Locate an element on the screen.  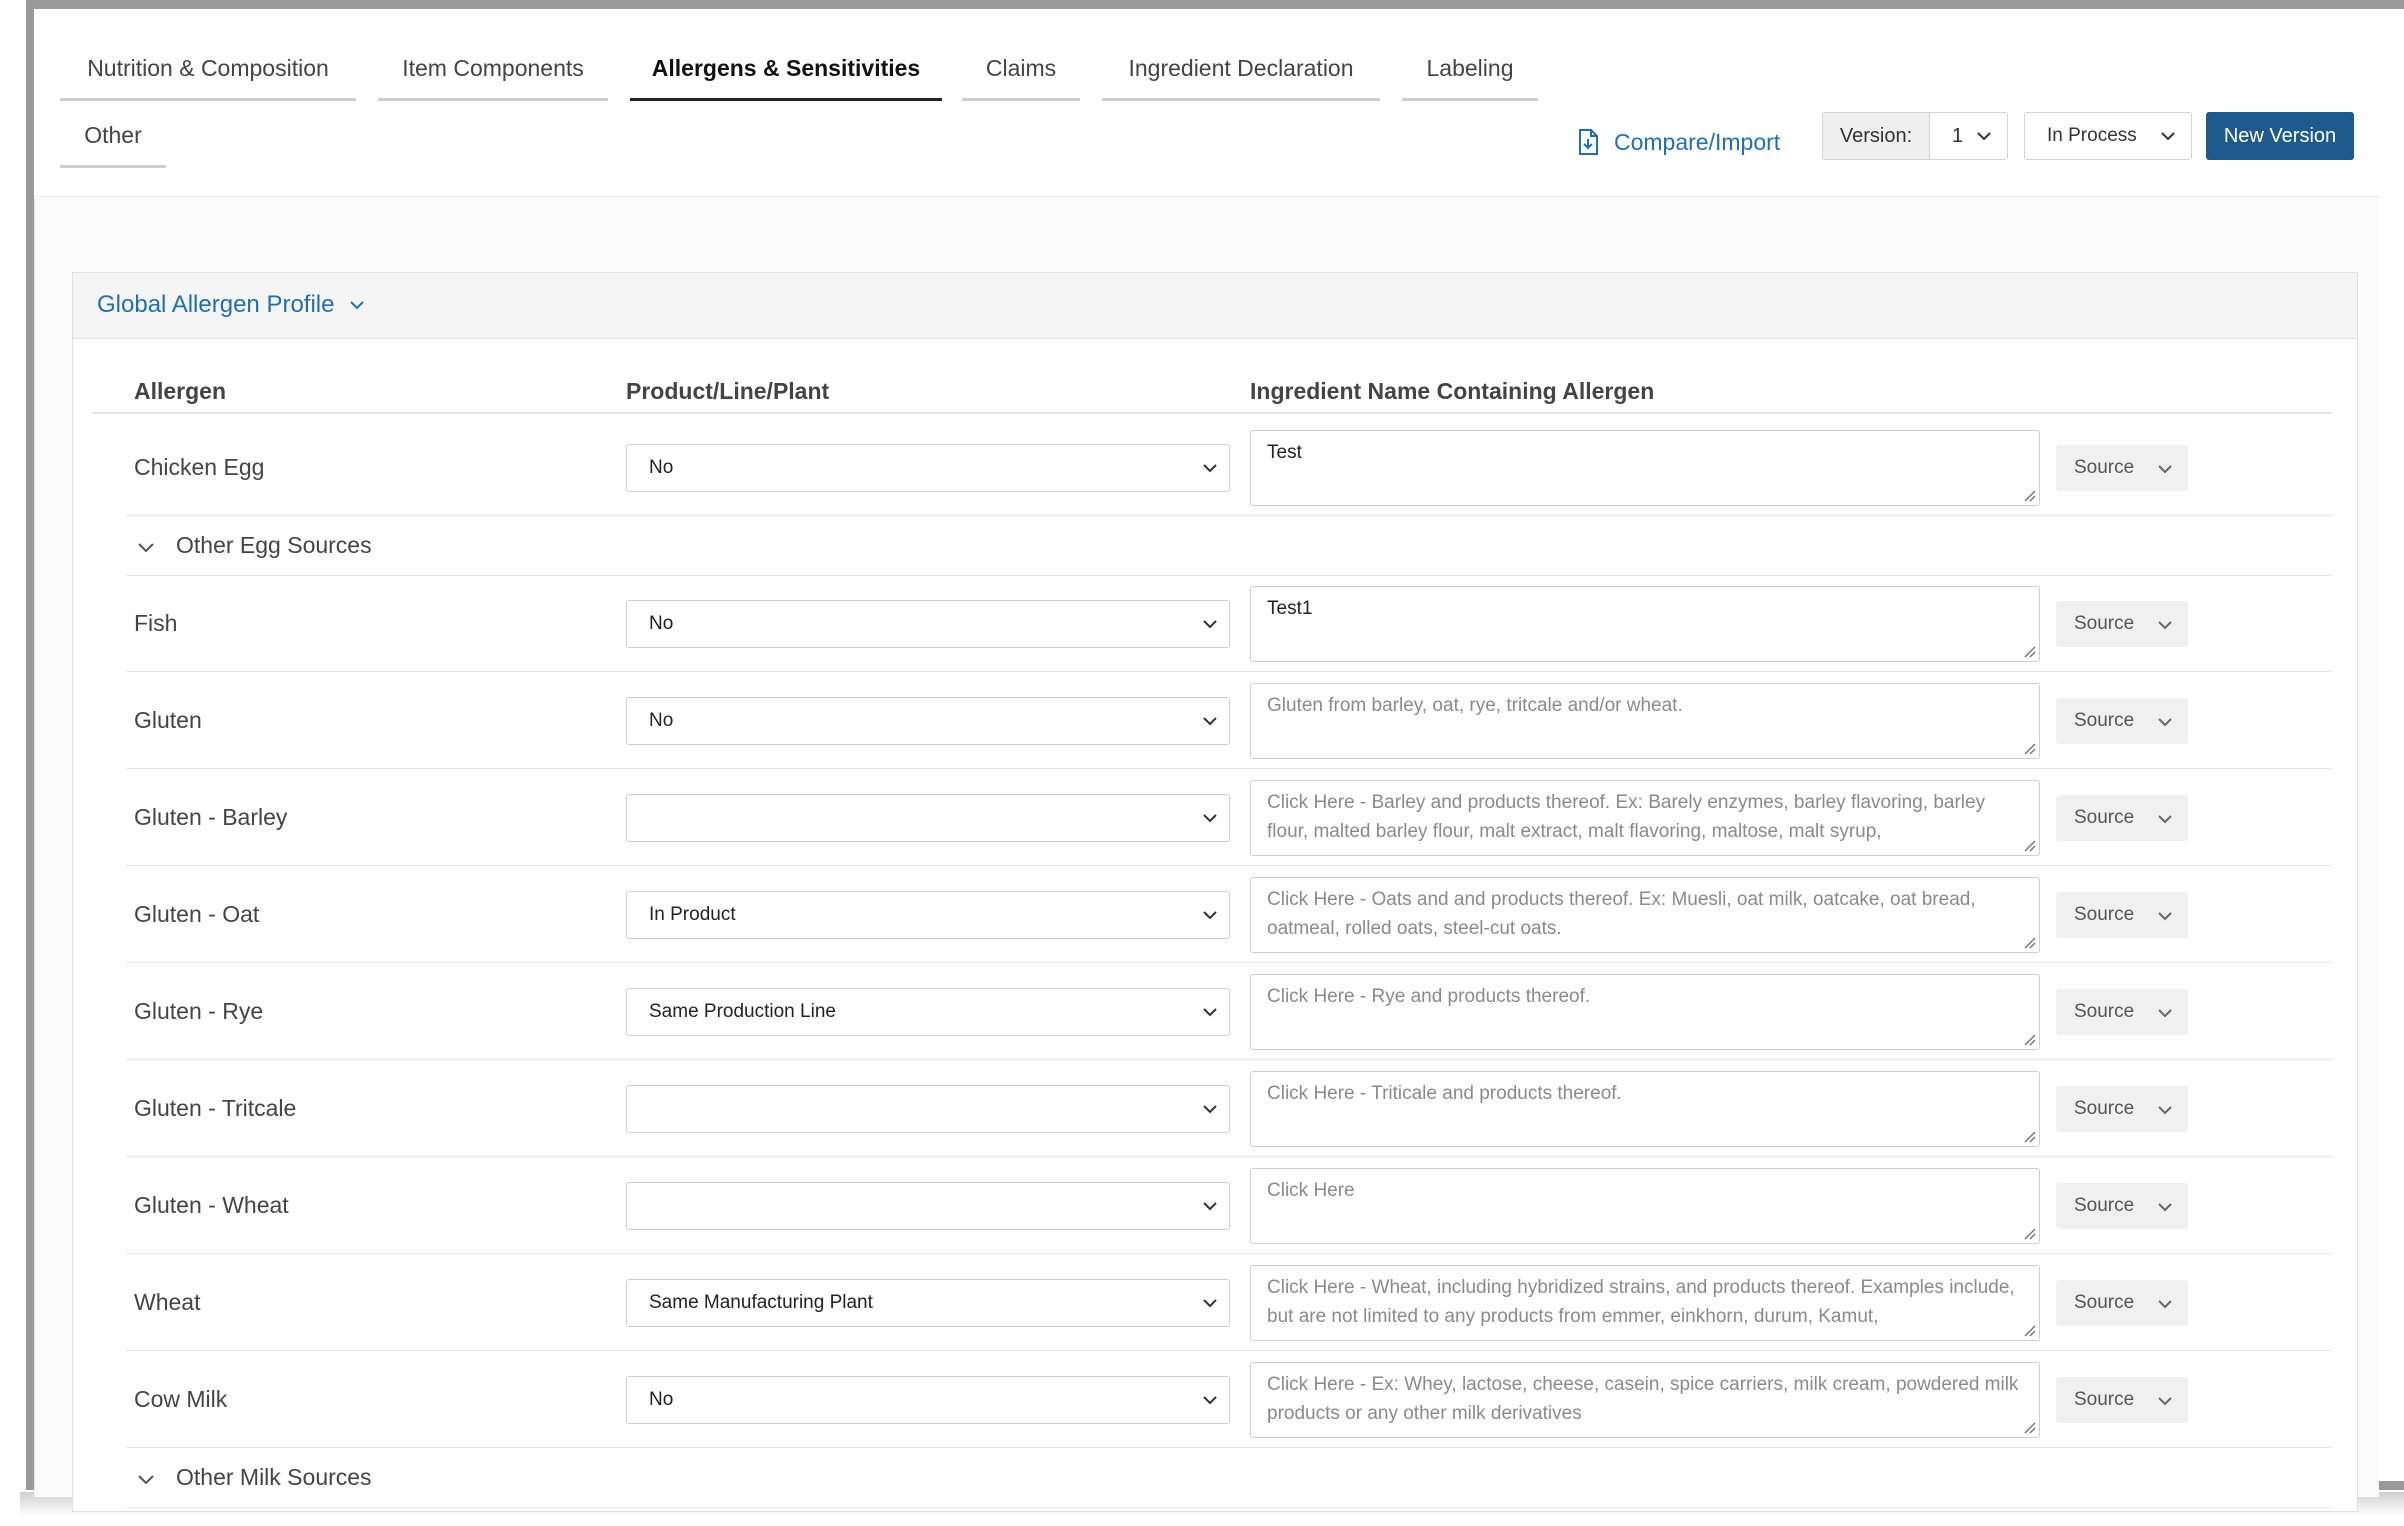
ingredient-name-field: Test is located at coordinates (1645, 468).